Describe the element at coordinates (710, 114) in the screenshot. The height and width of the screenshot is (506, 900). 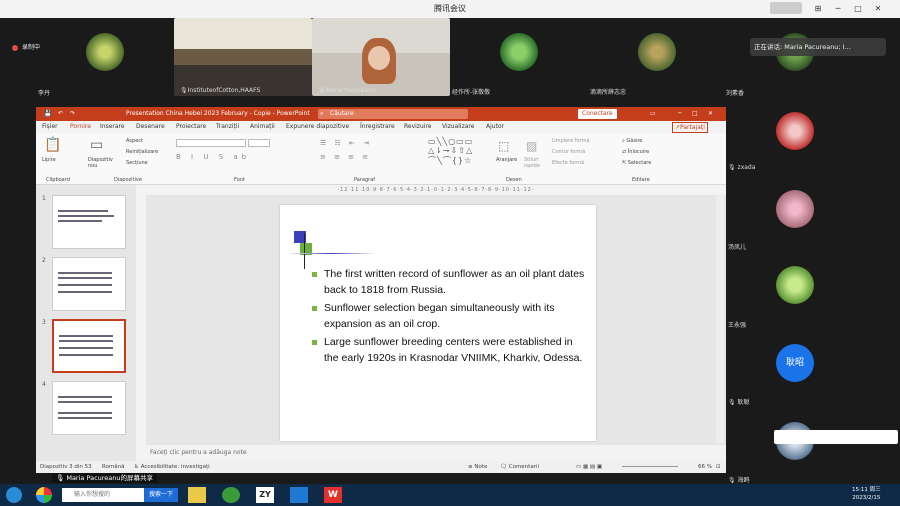
I see `ppt-close-icon: ✕` at that location.